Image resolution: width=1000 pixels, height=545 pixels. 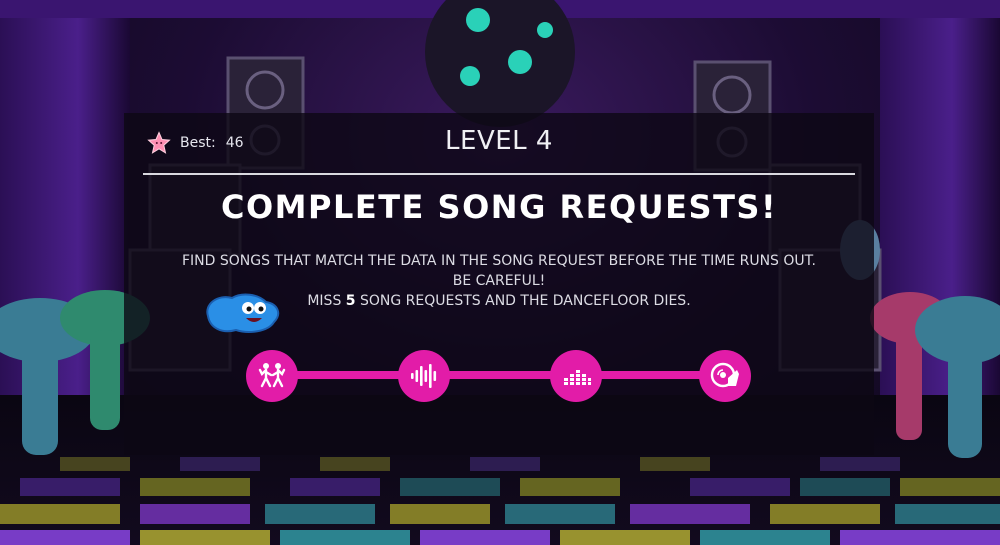 I want to click on step-soundwave, so click(x=424, y=376).